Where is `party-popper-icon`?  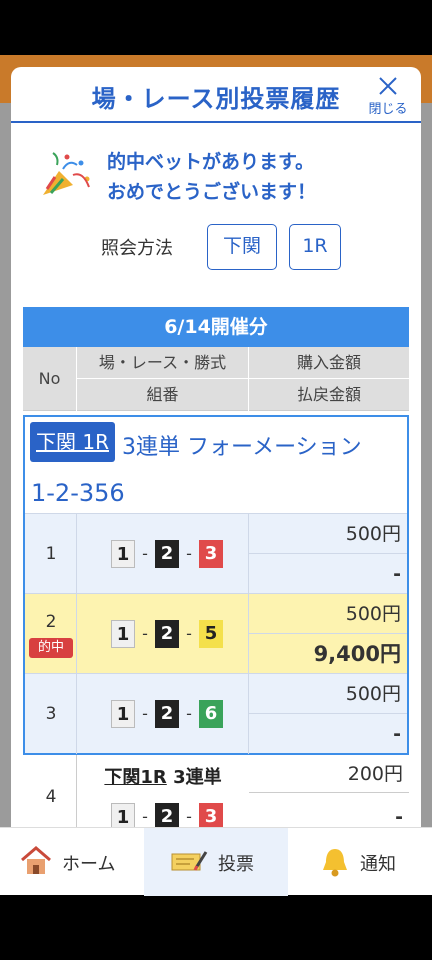
party-popper-icon is located at coordinates (66, 173).